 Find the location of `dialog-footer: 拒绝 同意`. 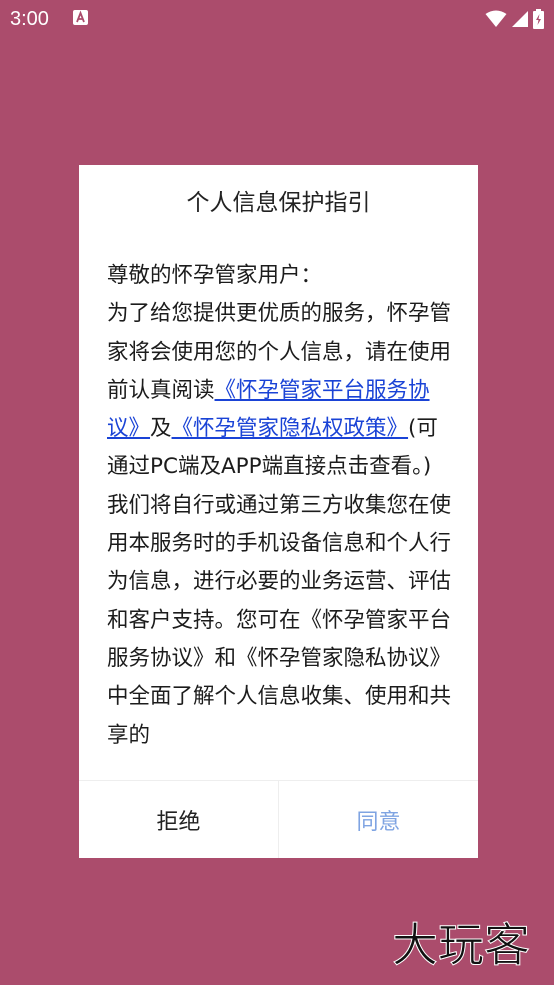

dialog-footer: 拒绝 同意 is located at coordinates (278, 819).